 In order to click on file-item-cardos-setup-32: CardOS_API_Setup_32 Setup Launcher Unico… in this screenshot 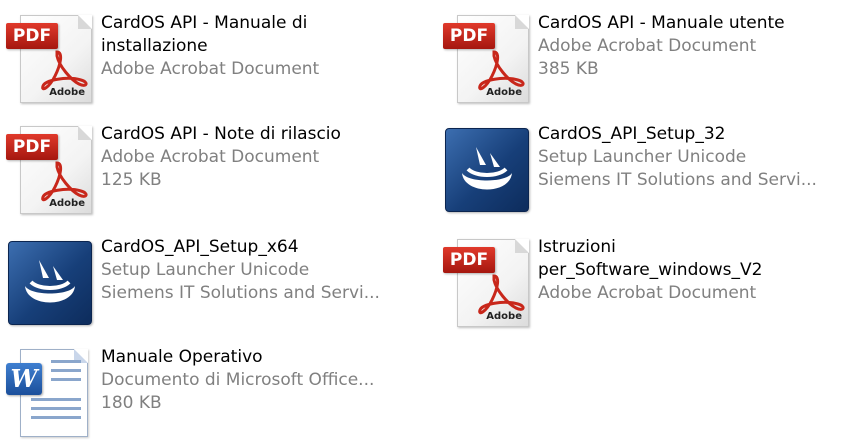, I will do `click(647, 173)`.